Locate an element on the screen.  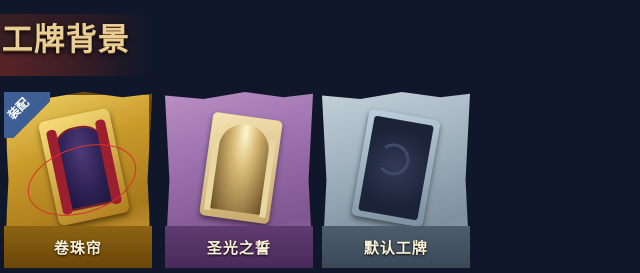
card-default-badge: 默认工牌 is located at coordinates (396, 180).